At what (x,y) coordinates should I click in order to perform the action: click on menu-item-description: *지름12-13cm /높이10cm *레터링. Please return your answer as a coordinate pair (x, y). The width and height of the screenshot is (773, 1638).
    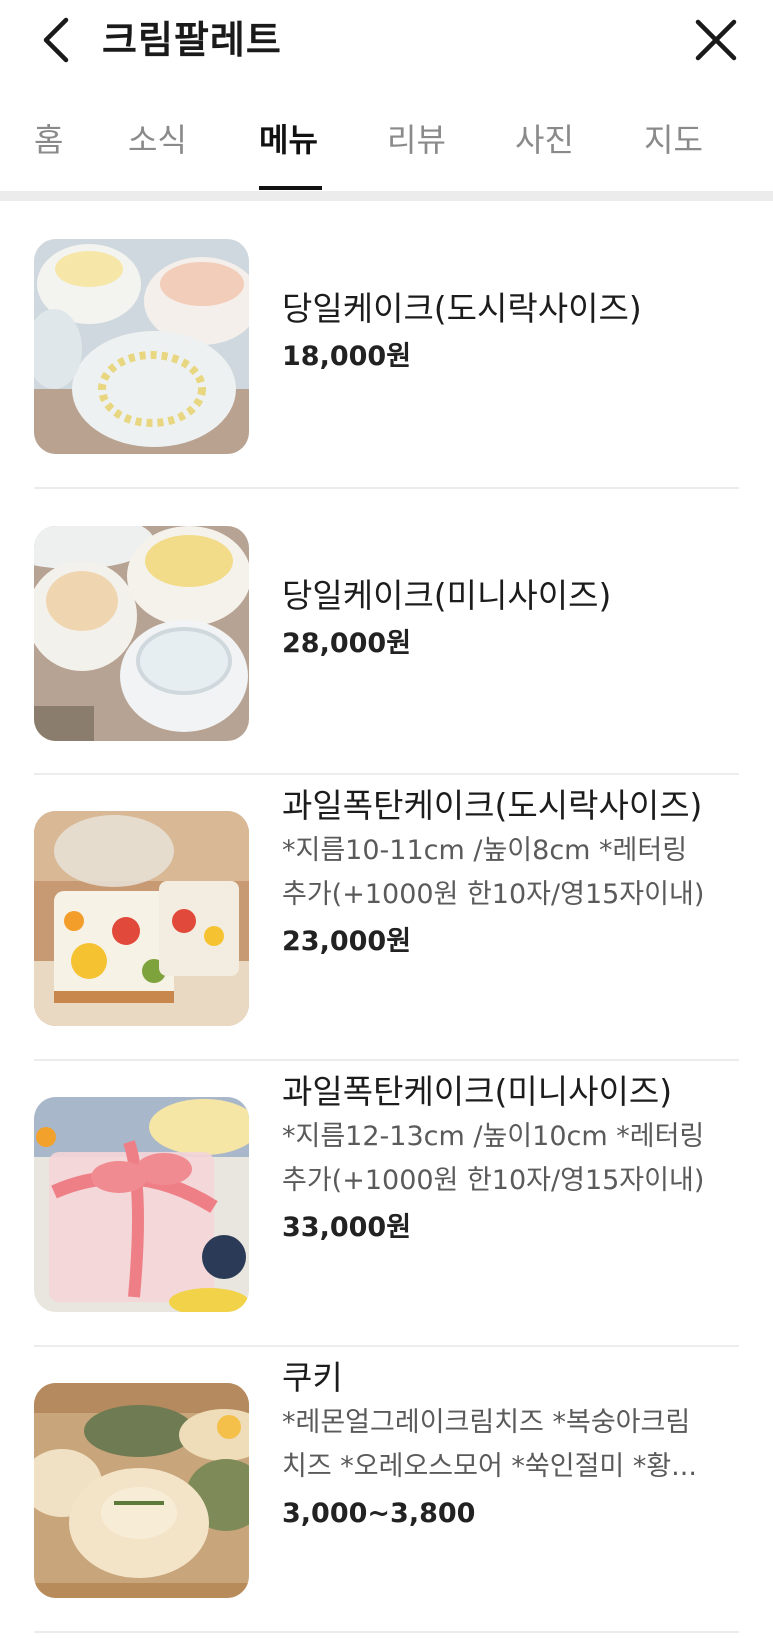
    Looking at the image, I should click on (493, 1136).